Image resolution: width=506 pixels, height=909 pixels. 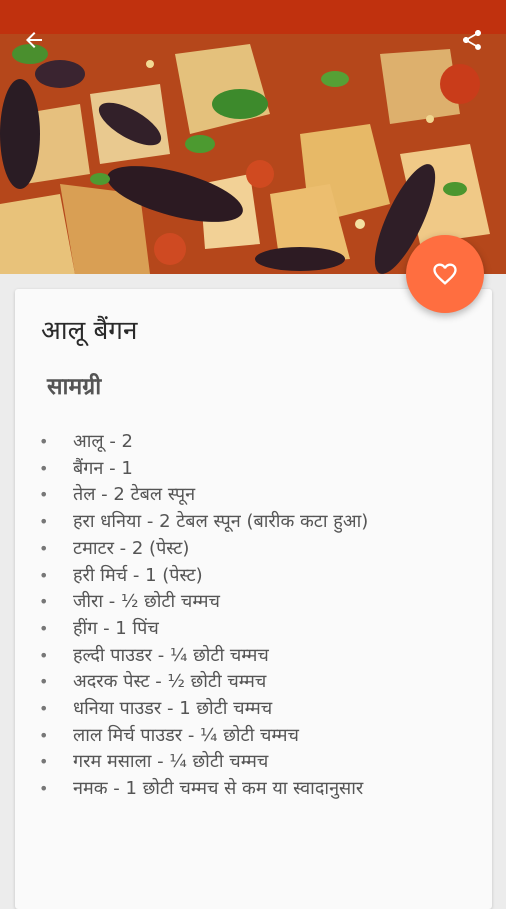 I want to click on list-item: हरा धनिया - 2 टेबल स्पून (बारीक कटा हुआ), so click(x=203, y=522).